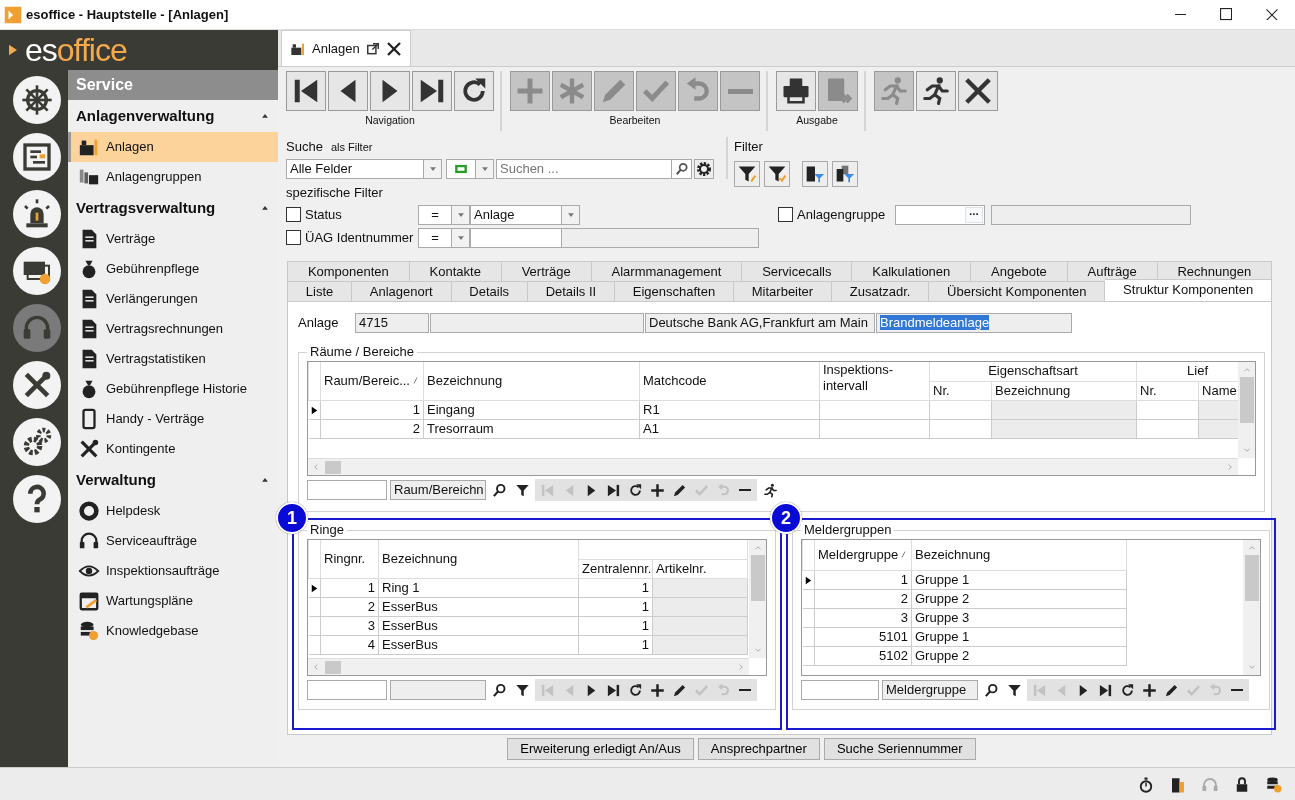 This screenshot has width=1295, height=800. I want to click on tab: Alarmmanagement, so click(667, 271).